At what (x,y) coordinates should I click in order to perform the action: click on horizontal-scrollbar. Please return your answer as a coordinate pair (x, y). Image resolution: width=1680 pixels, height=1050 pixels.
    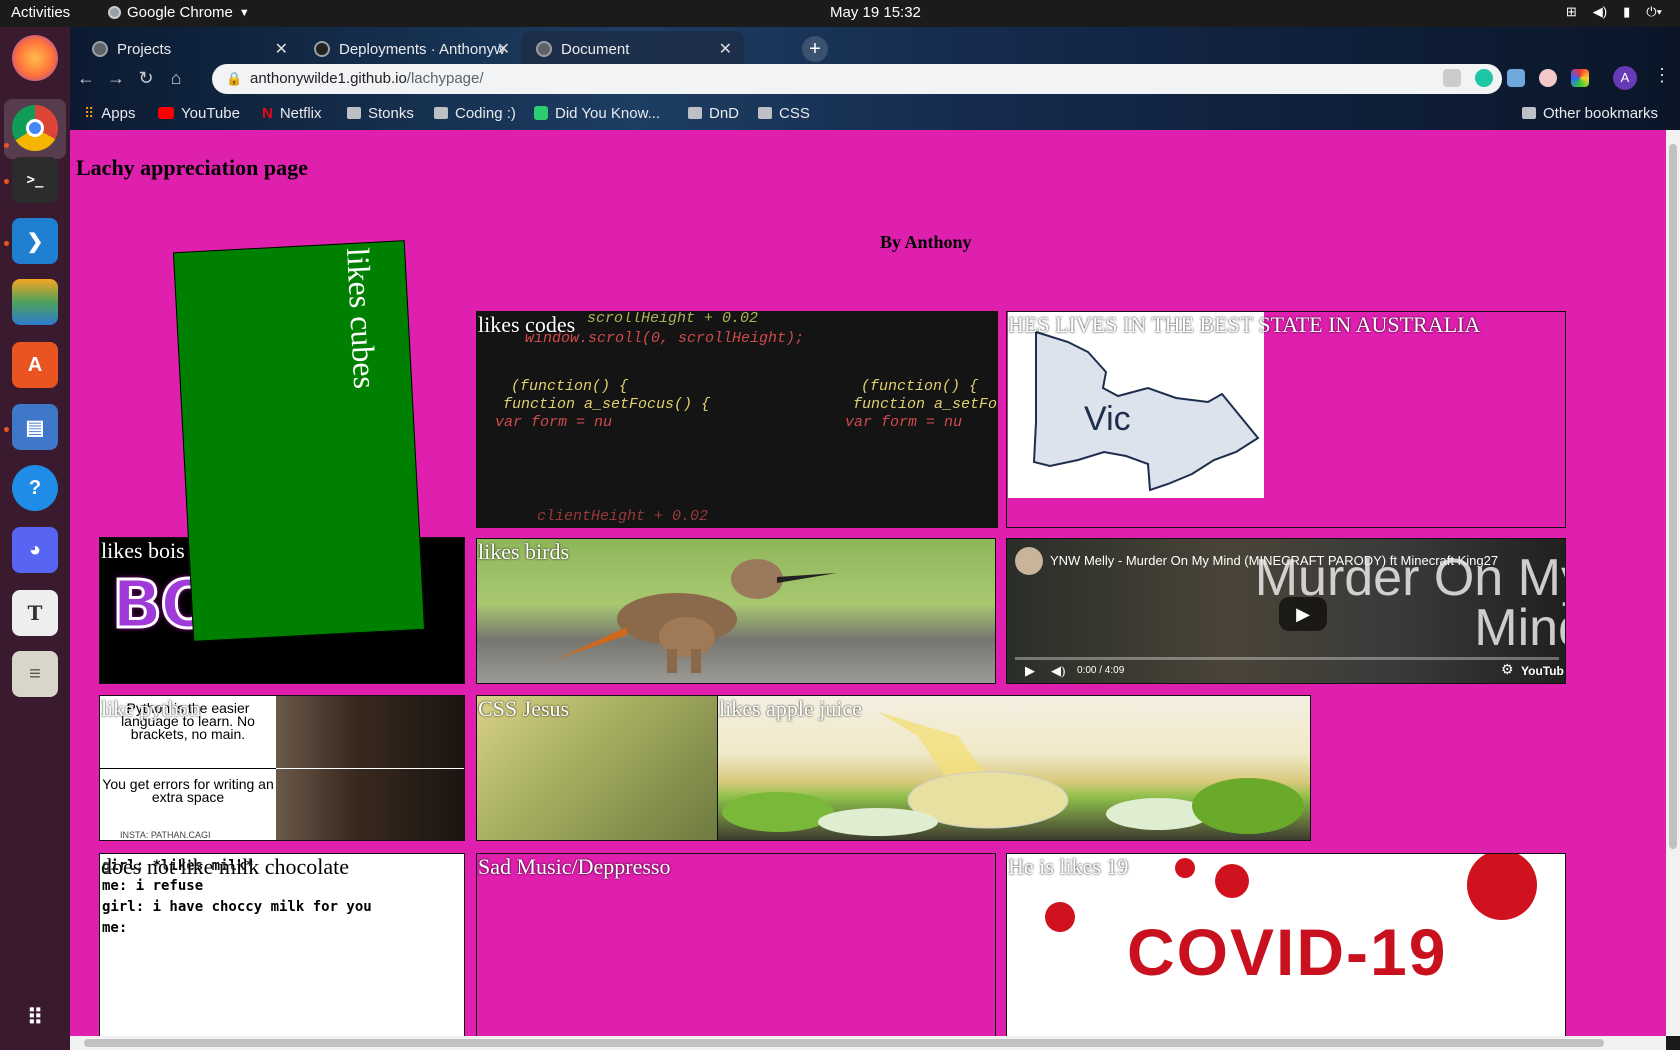
    Looking at the image, I should click on (868, 1043).